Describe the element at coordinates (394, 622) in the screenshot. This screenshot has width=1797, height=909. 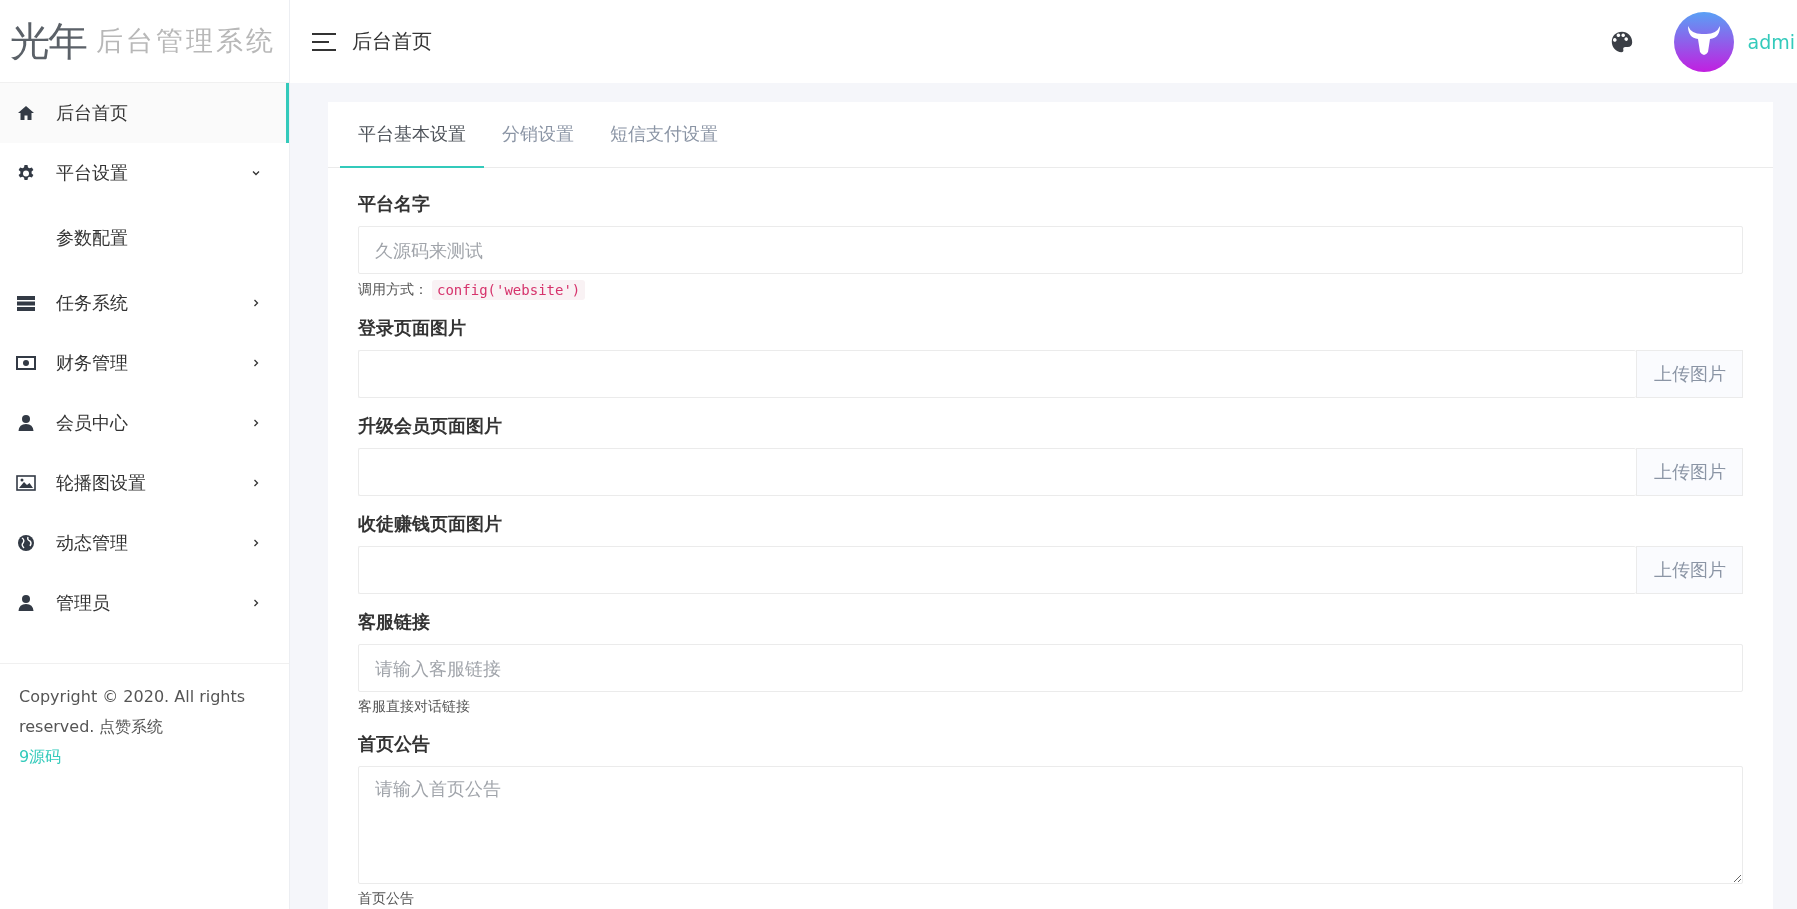
I see `field-label: 客服链接` at that location.